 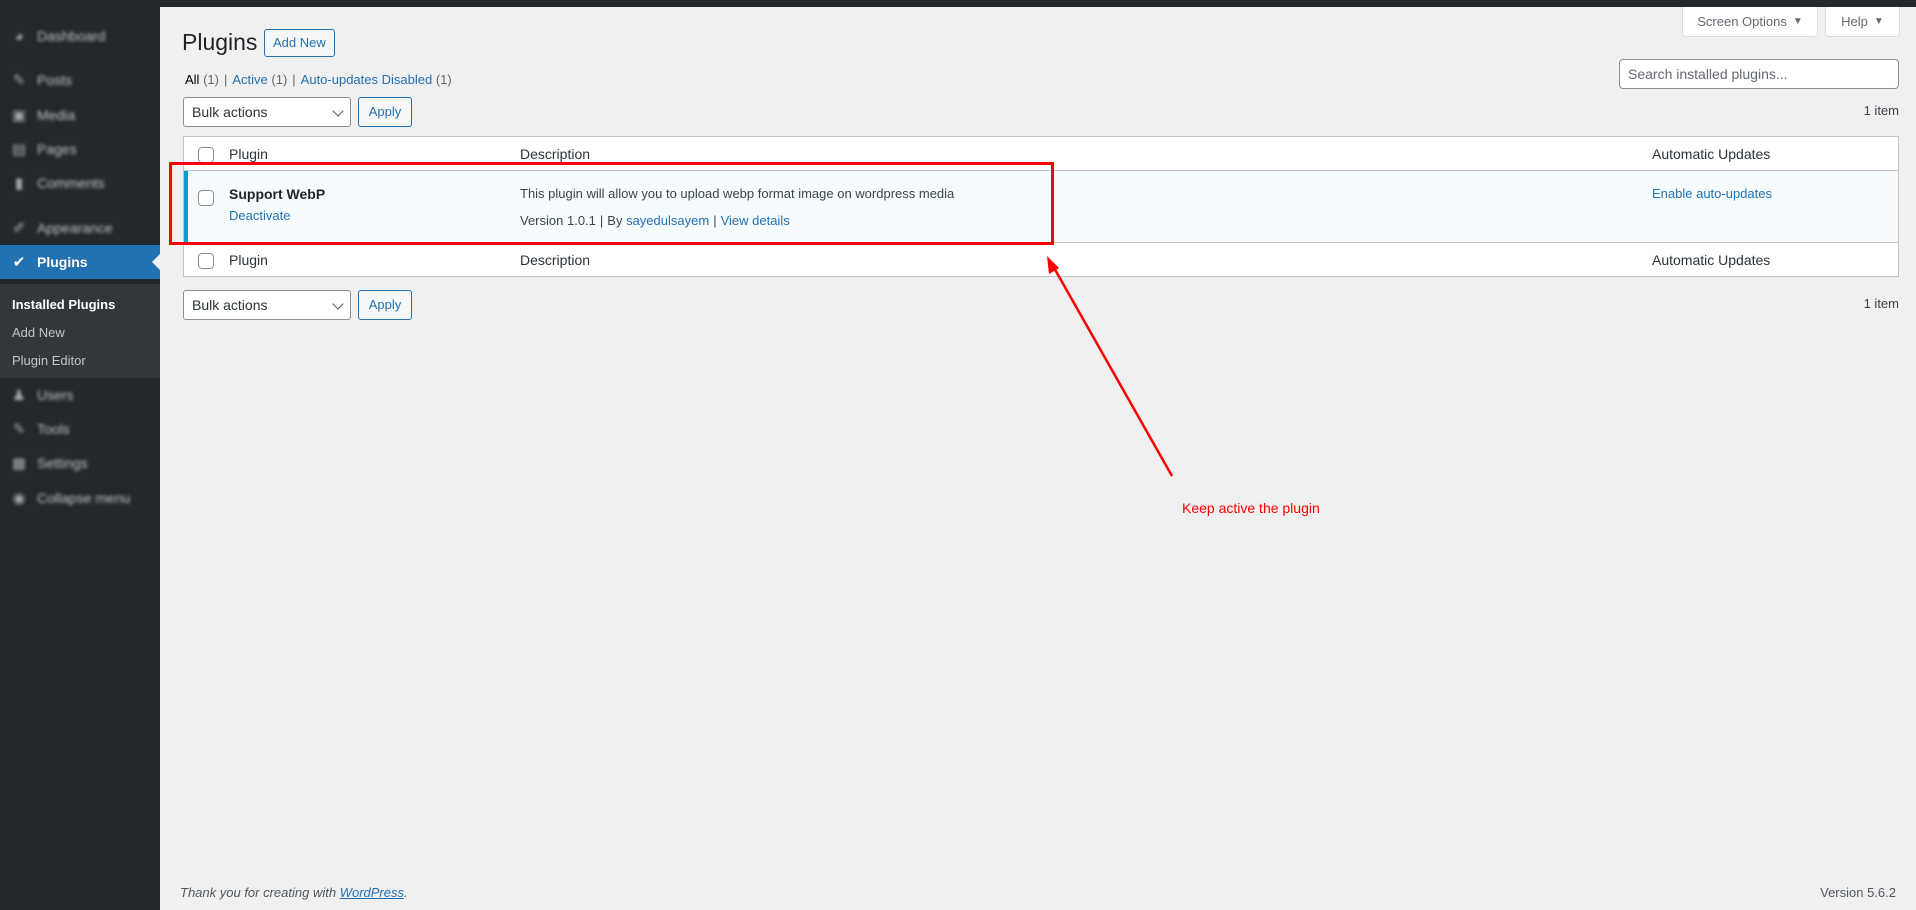 I want to click on apply-button-bottom: Apply, so click(x=385, y=305).